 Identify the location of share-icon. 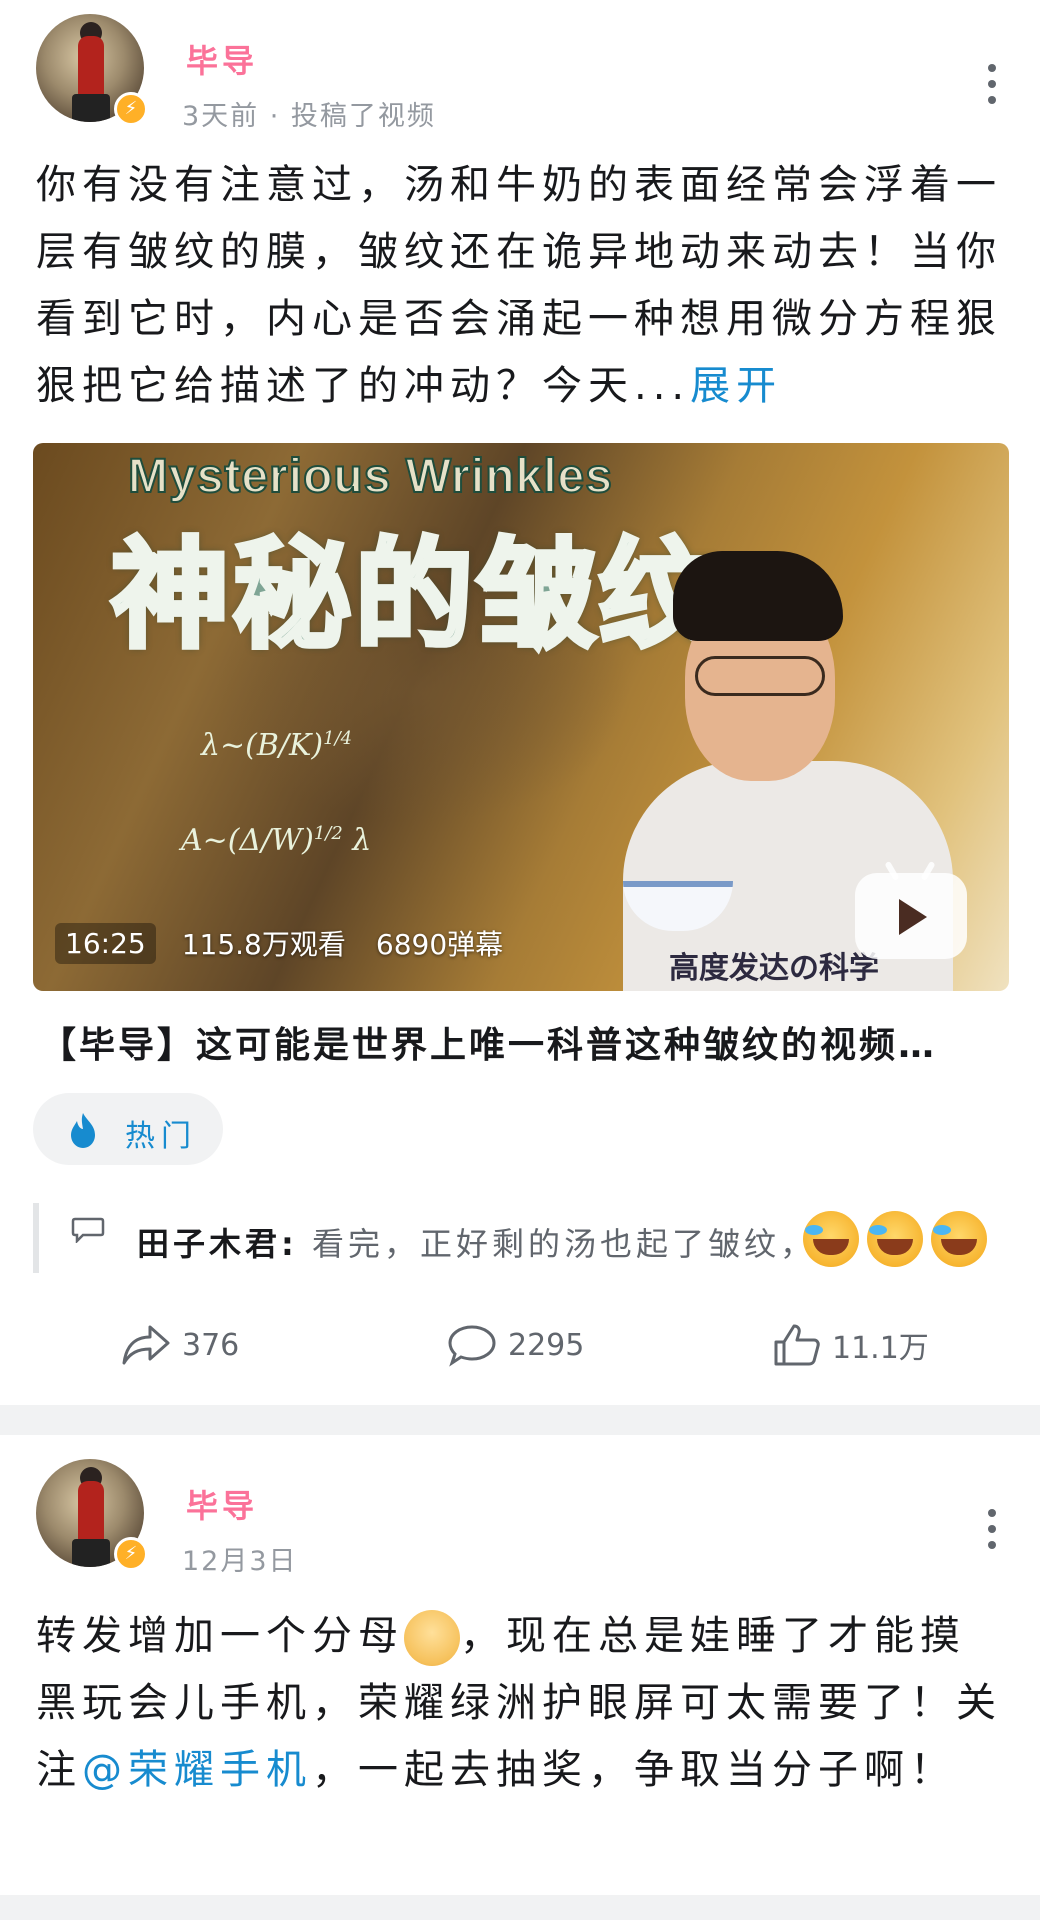
(146, 1345).